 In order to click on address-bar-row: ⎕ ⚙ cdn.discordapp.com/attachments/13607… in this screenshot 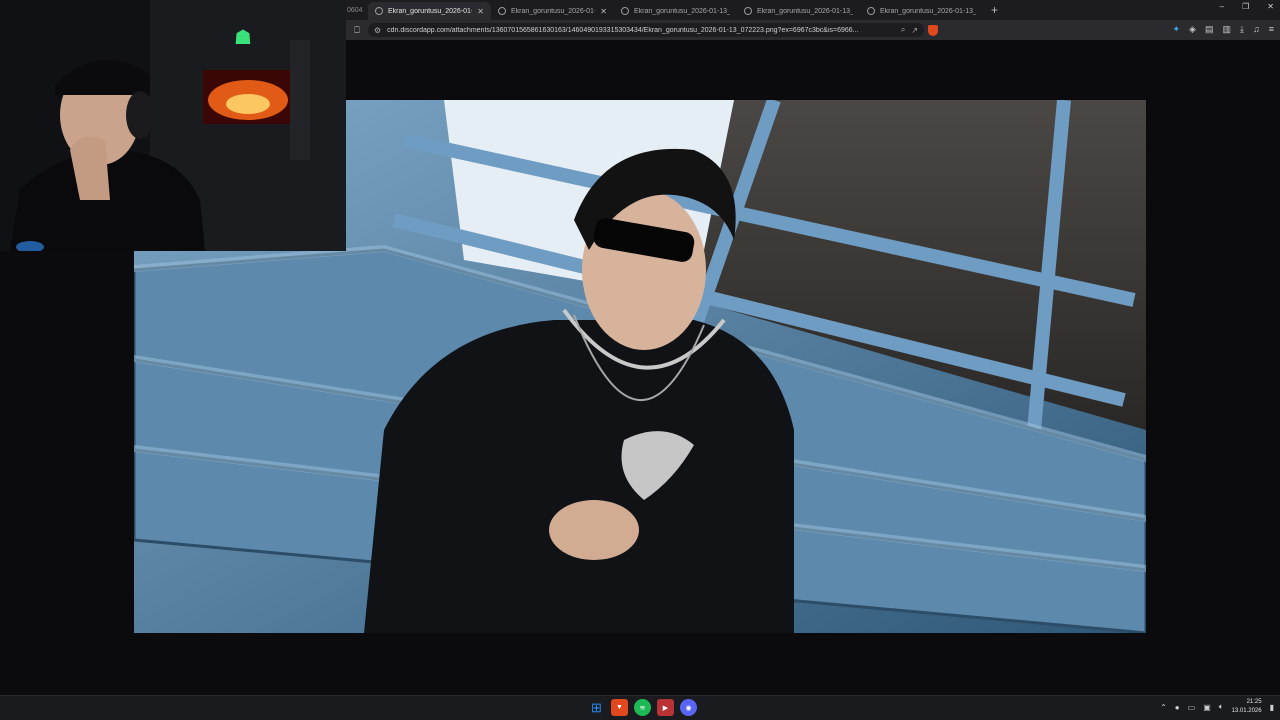, I will do `click(813, 30)`.